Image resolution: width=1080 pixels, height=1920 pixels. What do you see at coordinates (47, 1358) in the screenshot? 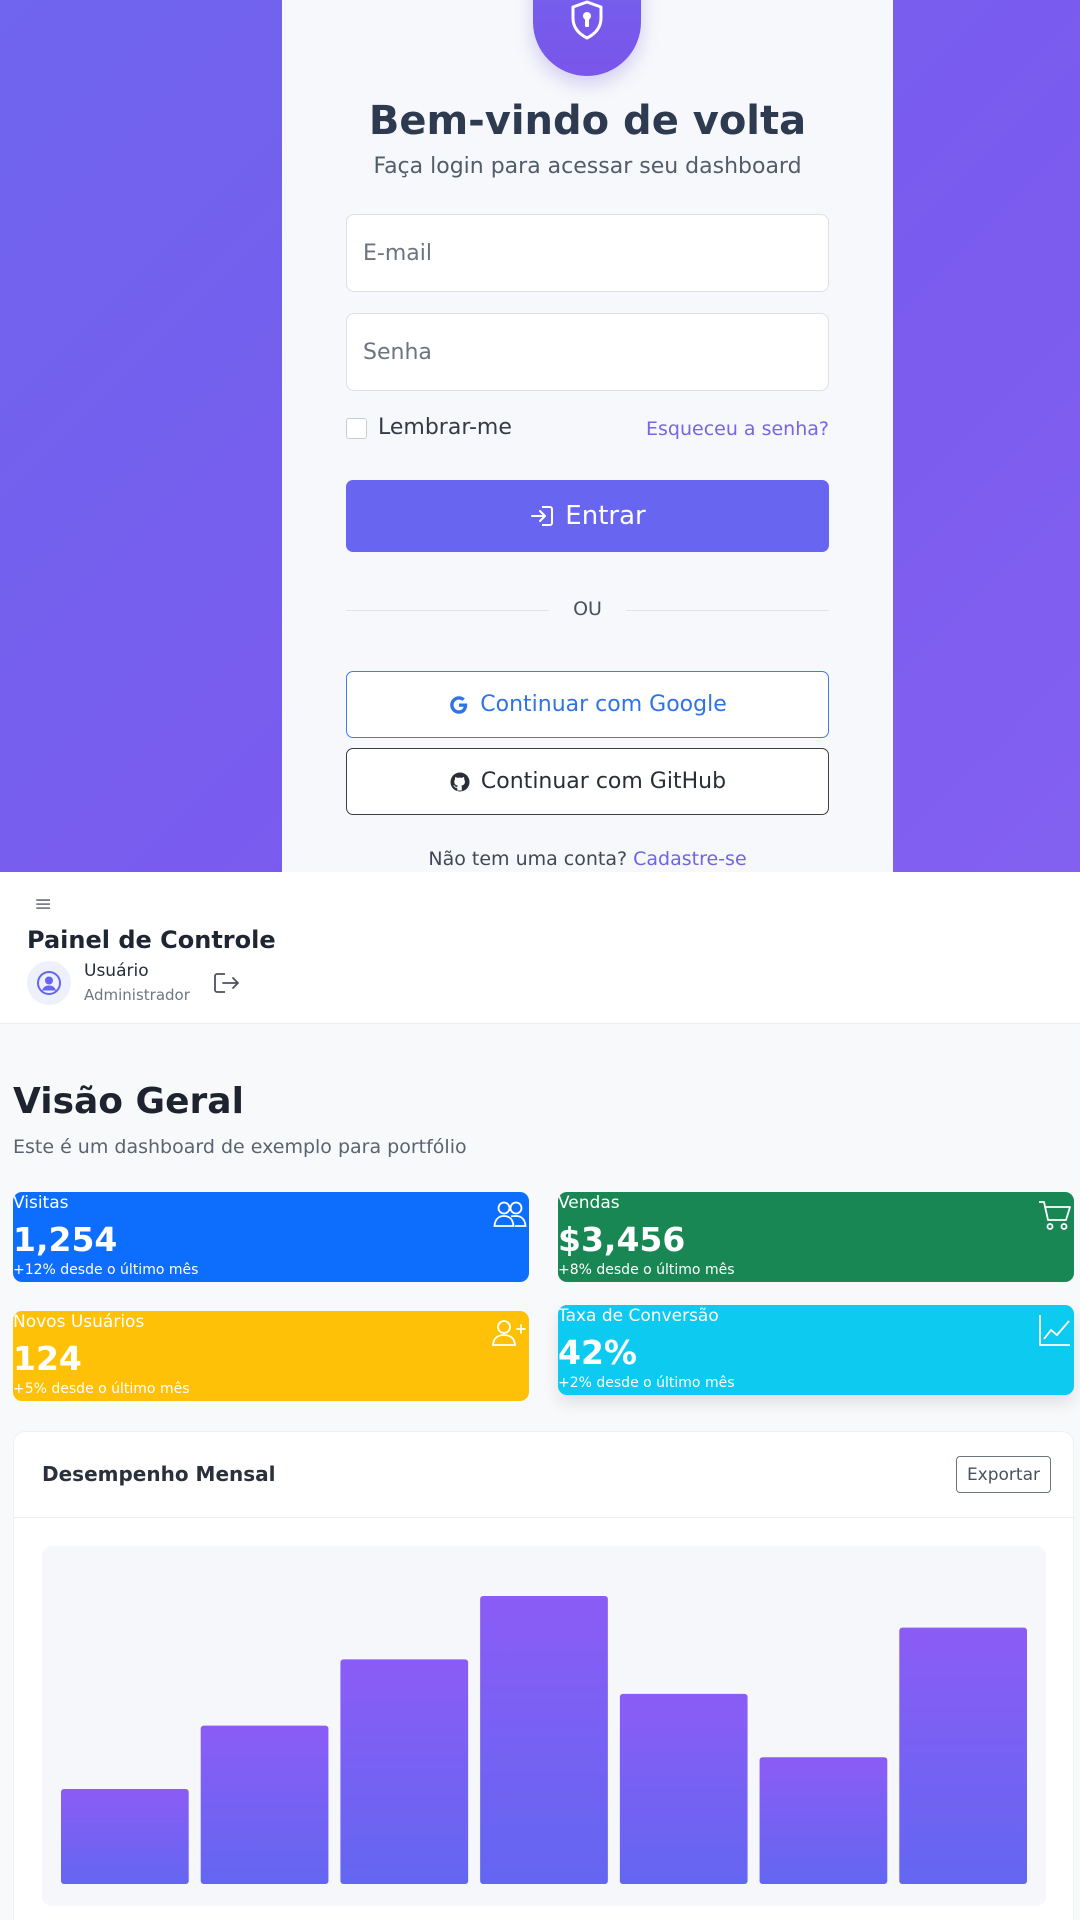
I see `stat-value: 124` at bounding box center [47, 1358].